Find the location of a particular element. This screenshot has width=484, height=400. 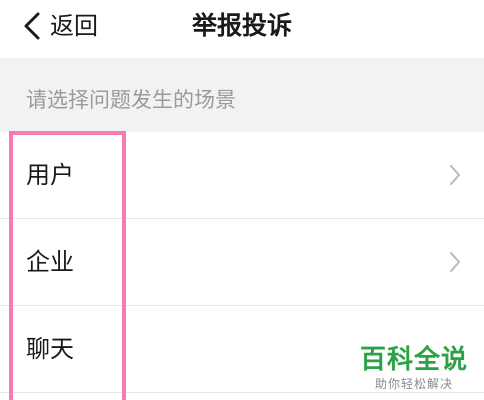

nav-bar: 返回 举报投诉 is located at coordinates (242, 29).